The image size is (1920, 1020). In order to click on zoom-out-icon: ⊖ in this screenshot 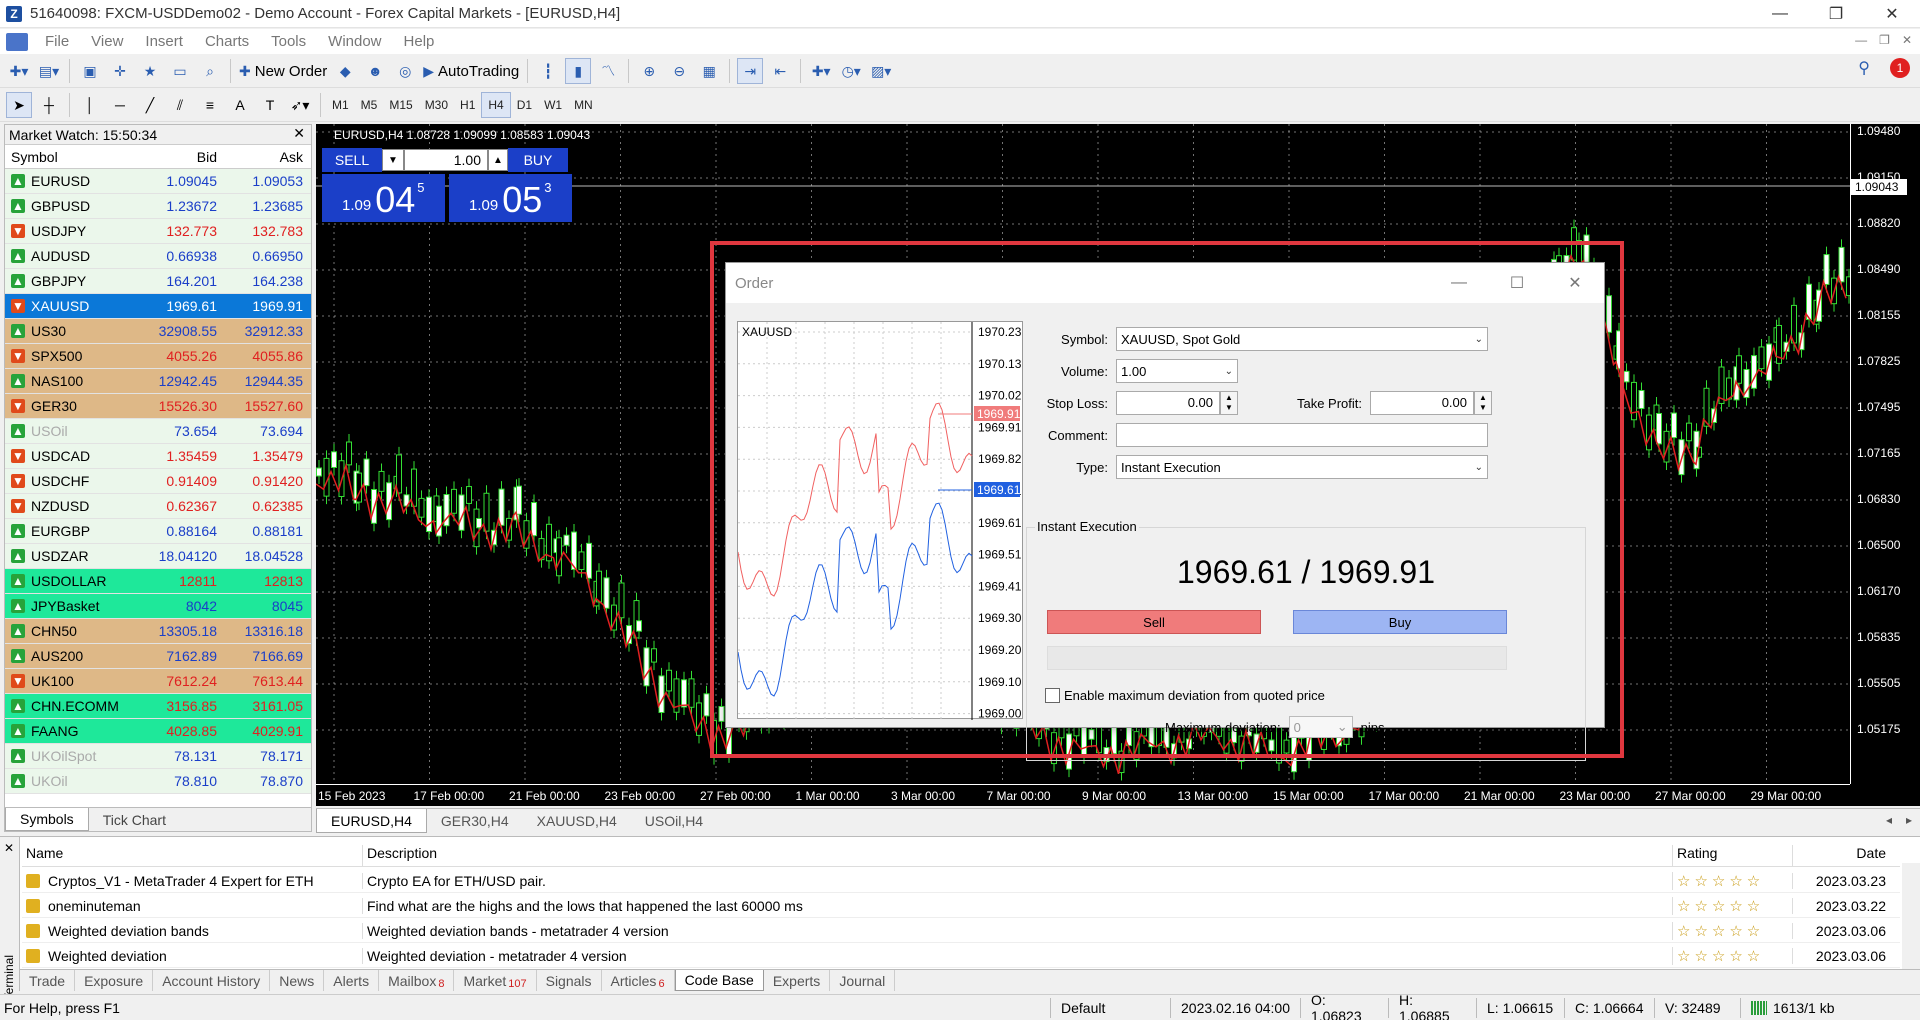, I will do `click(679, 71)`.